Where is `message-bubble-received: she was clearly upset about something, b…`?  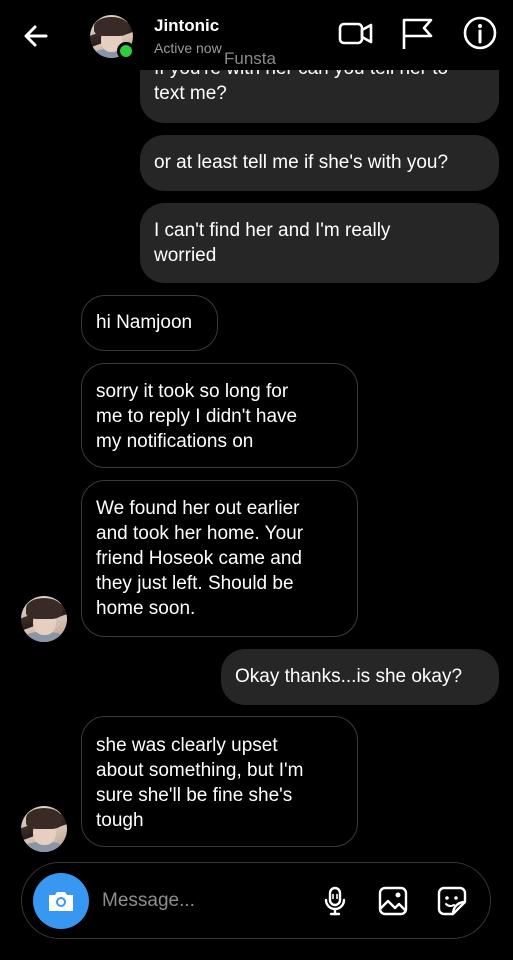 message-bubble-received: she was clearly upset about something, b… is located at coordinates (219, 781).